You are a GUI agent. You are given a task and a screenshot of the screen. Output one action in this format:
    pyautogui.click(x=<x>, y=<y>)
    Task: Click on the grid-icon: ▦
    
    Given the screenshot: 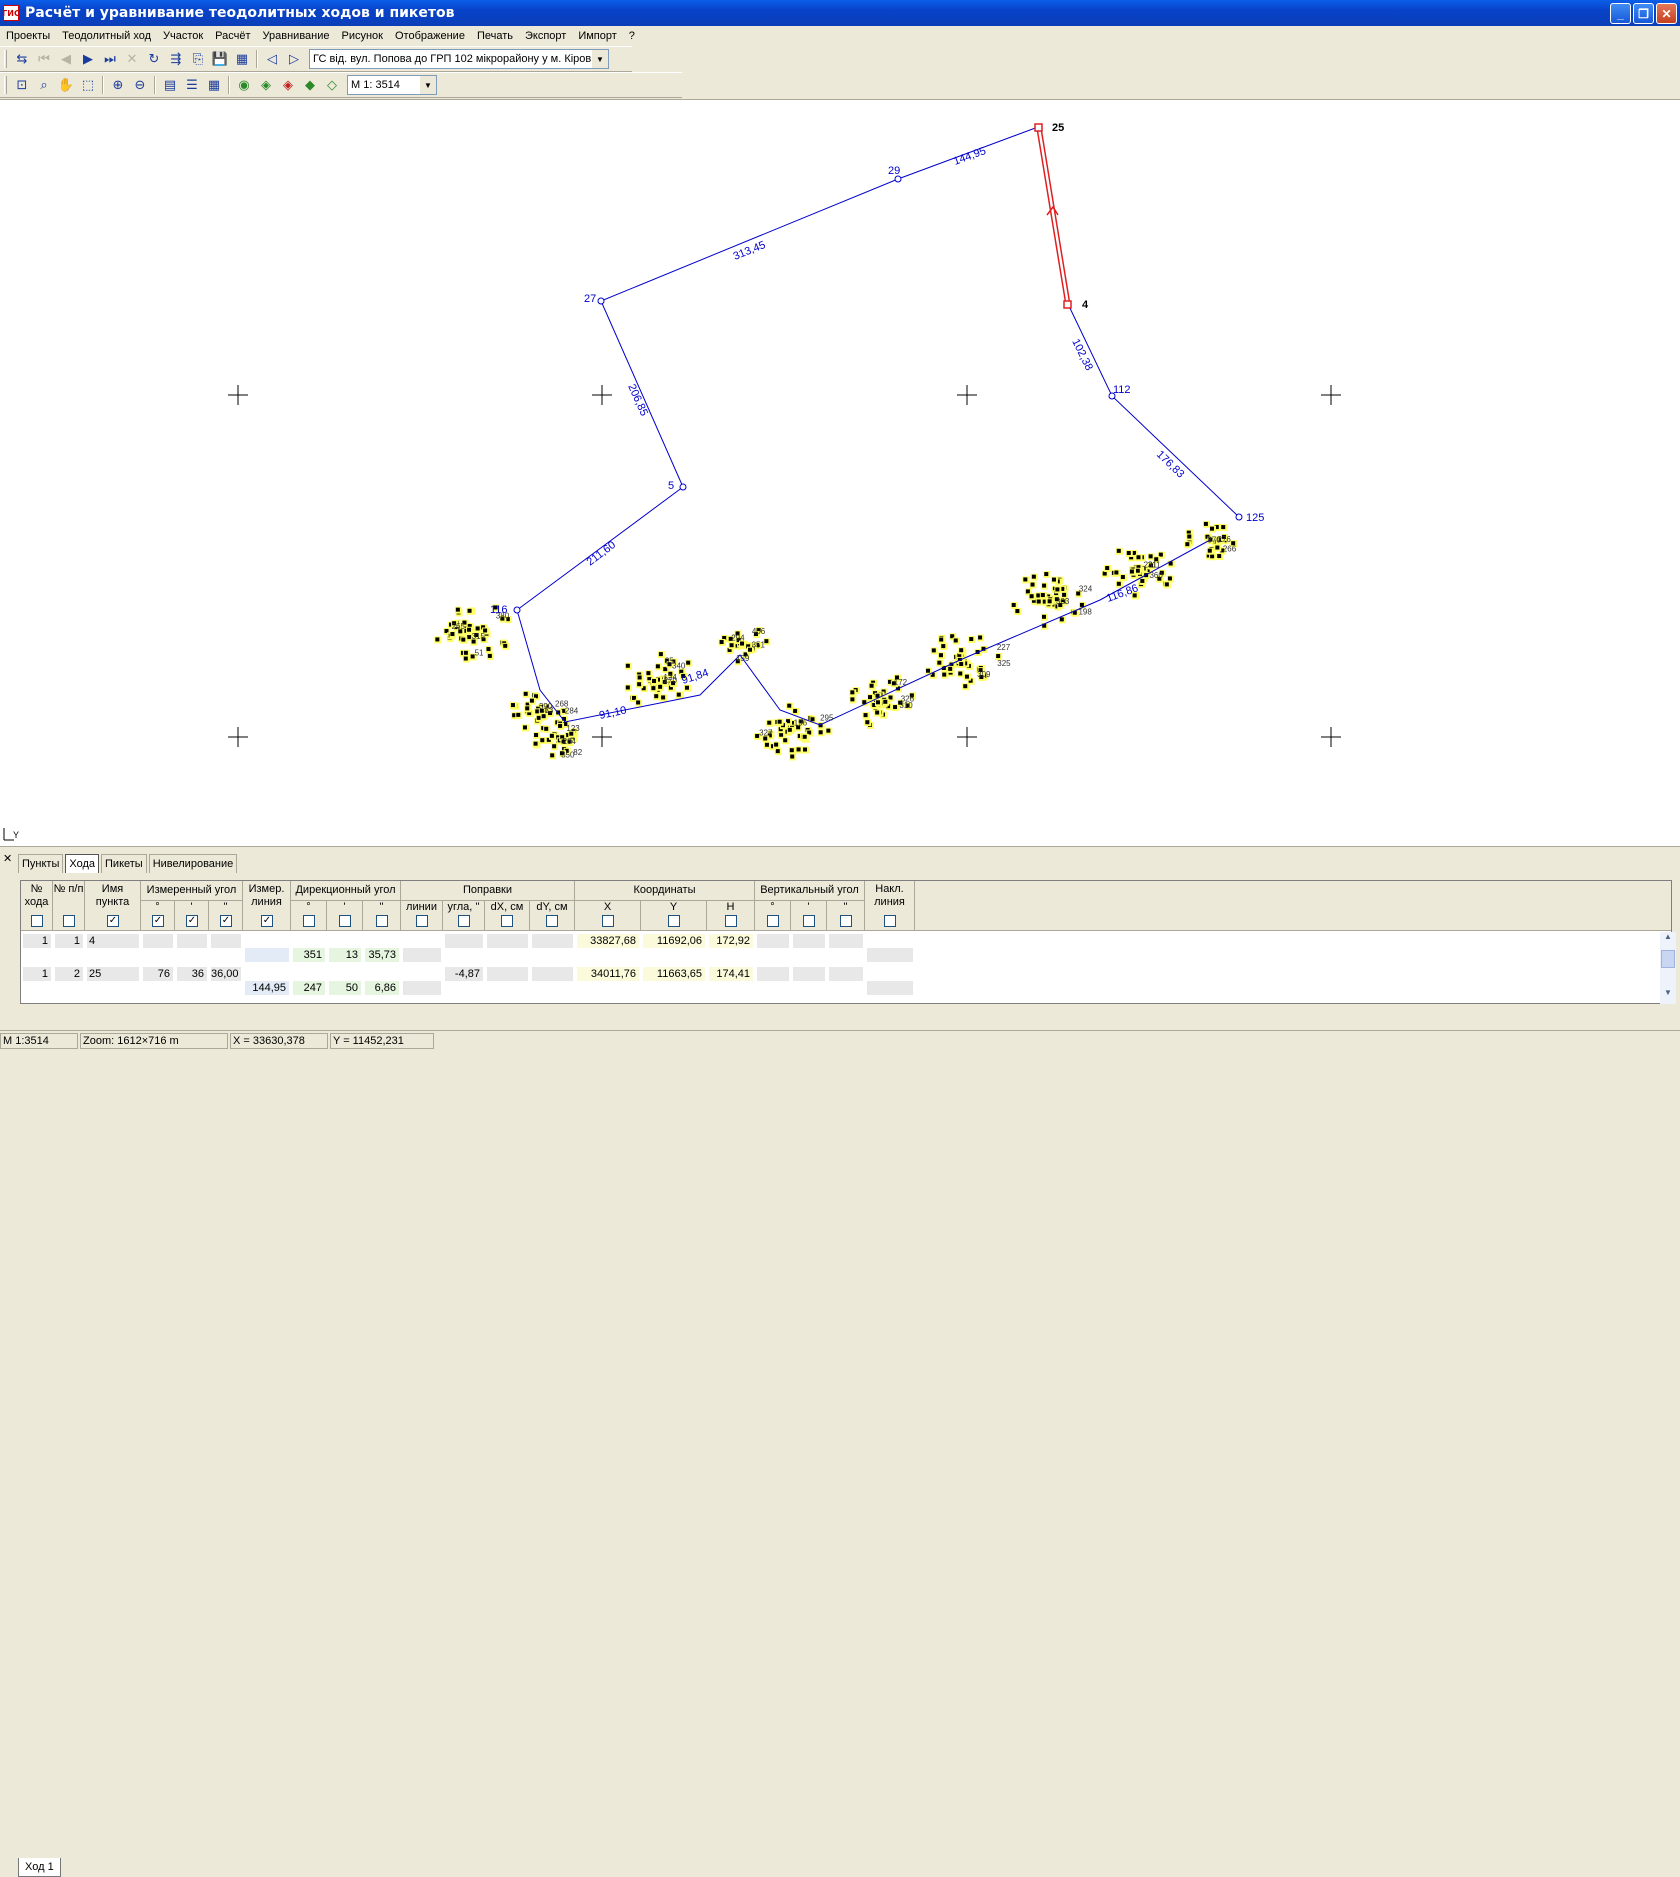 What is the action you would take?
    pyautogui.click(x=214, y=85)
    